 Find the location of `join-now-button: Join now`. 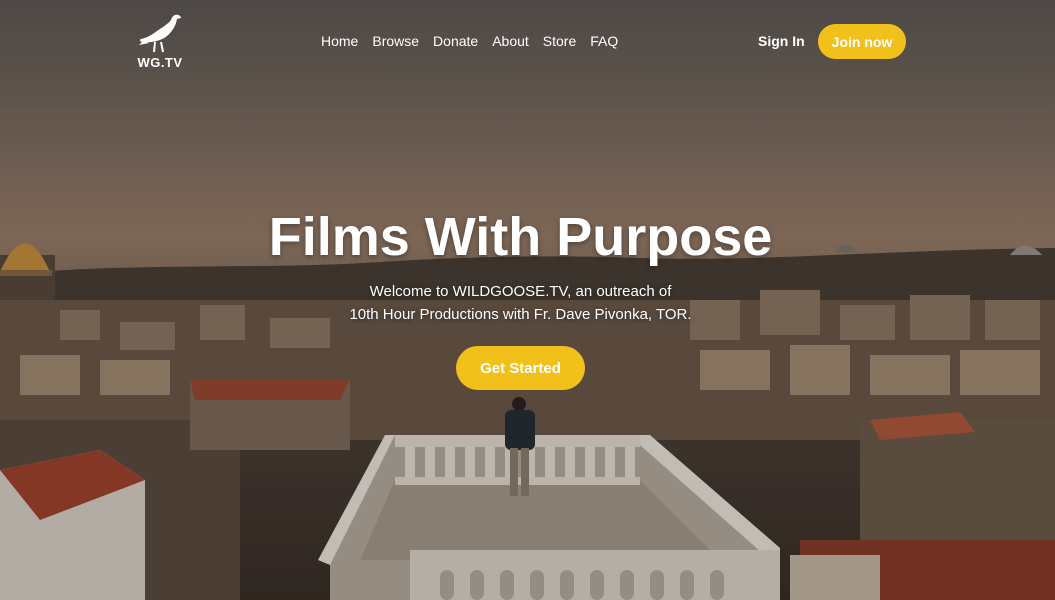

join-now-button: Join now is located at coordinates (862, 41).